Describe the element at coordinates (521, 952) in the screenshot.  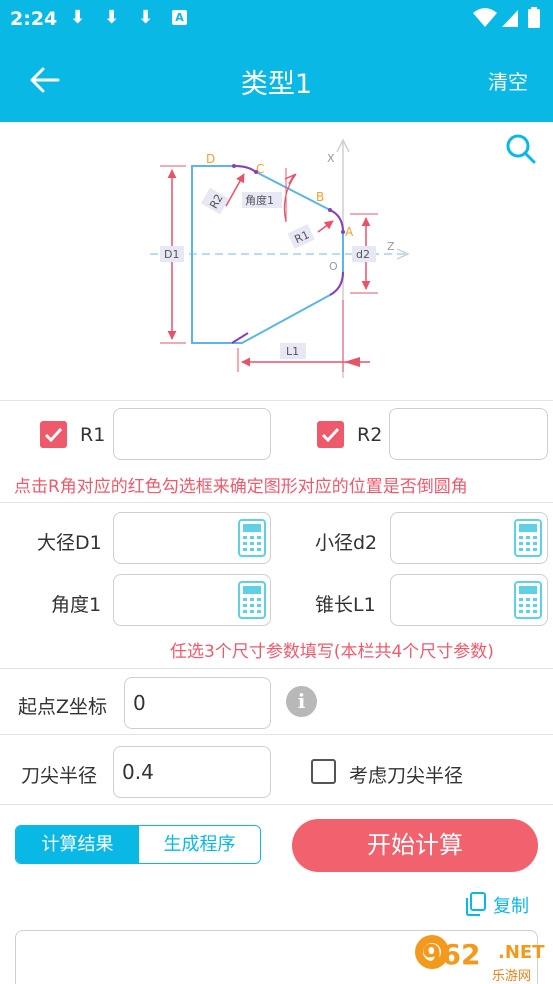
I see `svg-text: .NET` at that location.